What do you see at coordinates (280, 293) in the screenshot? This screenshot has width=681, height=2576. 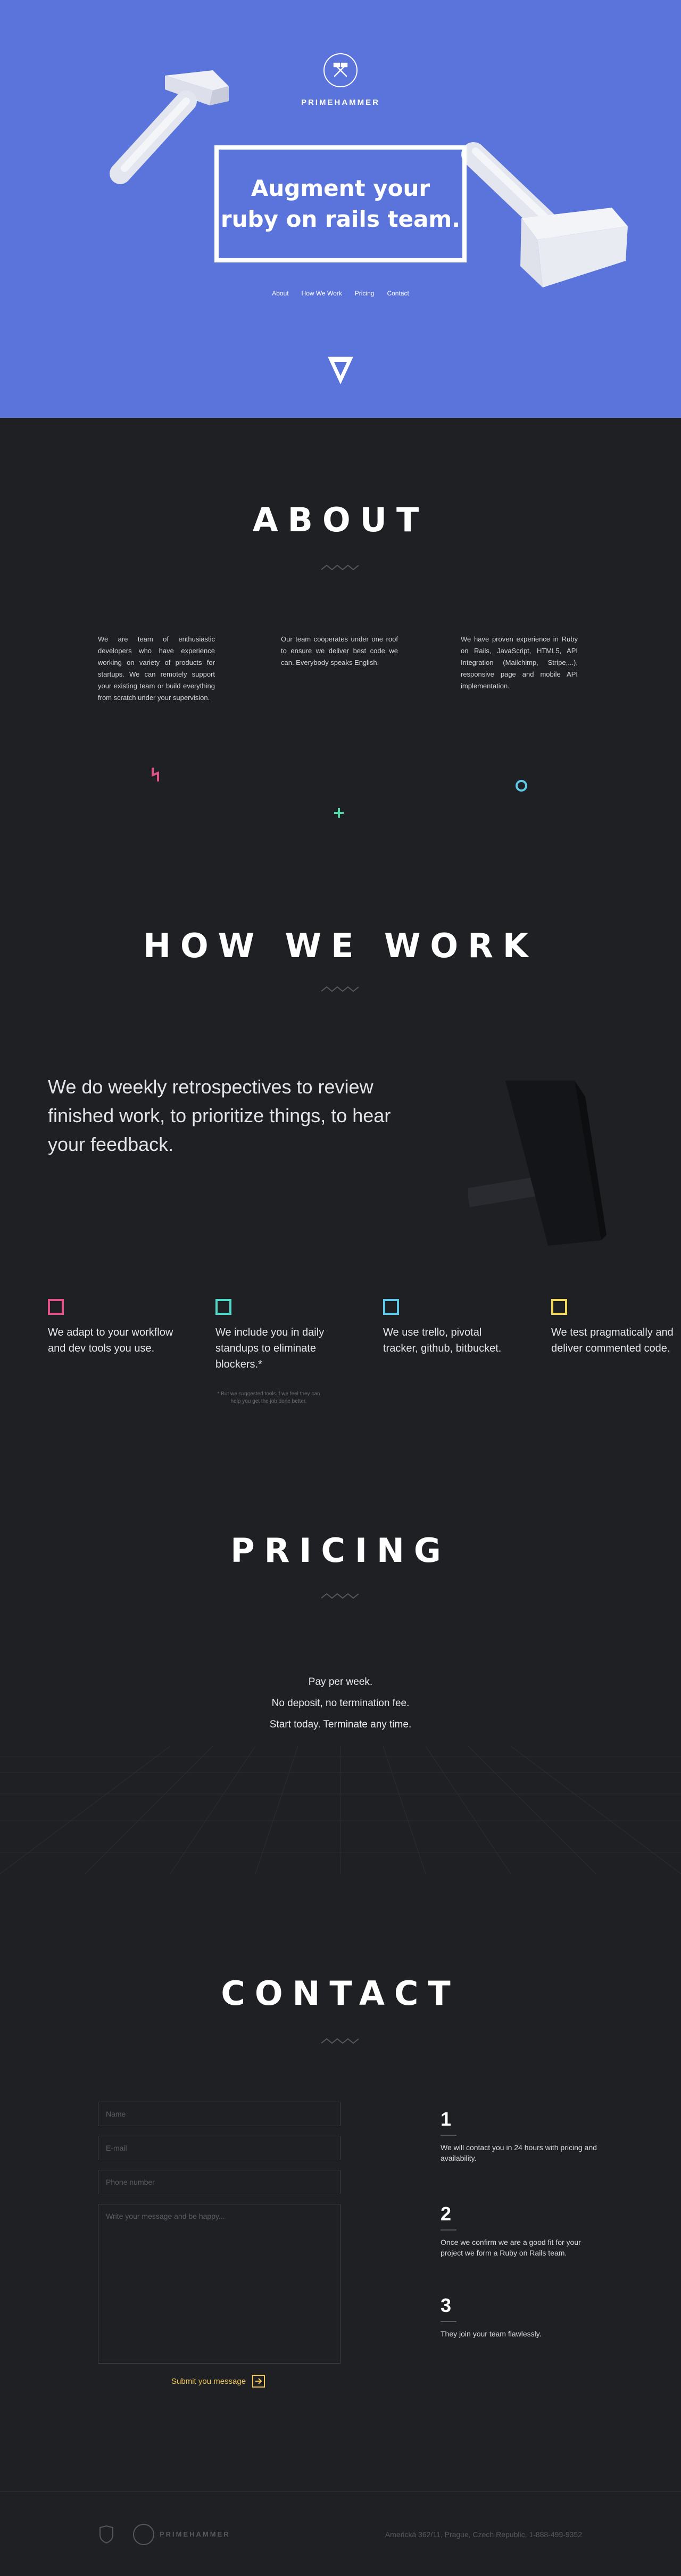 I see `nav-about: About` at bounding box center [280, 293].